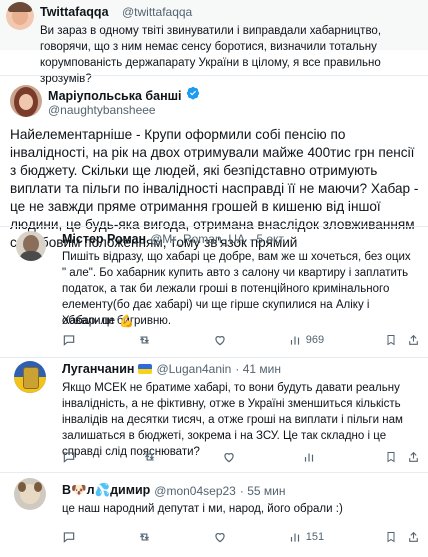  What do you see at coordinates (74, 12) in the screenshot?
I see `quoted-author-name: Twittafaqqa` at bounding box center [74, 12].